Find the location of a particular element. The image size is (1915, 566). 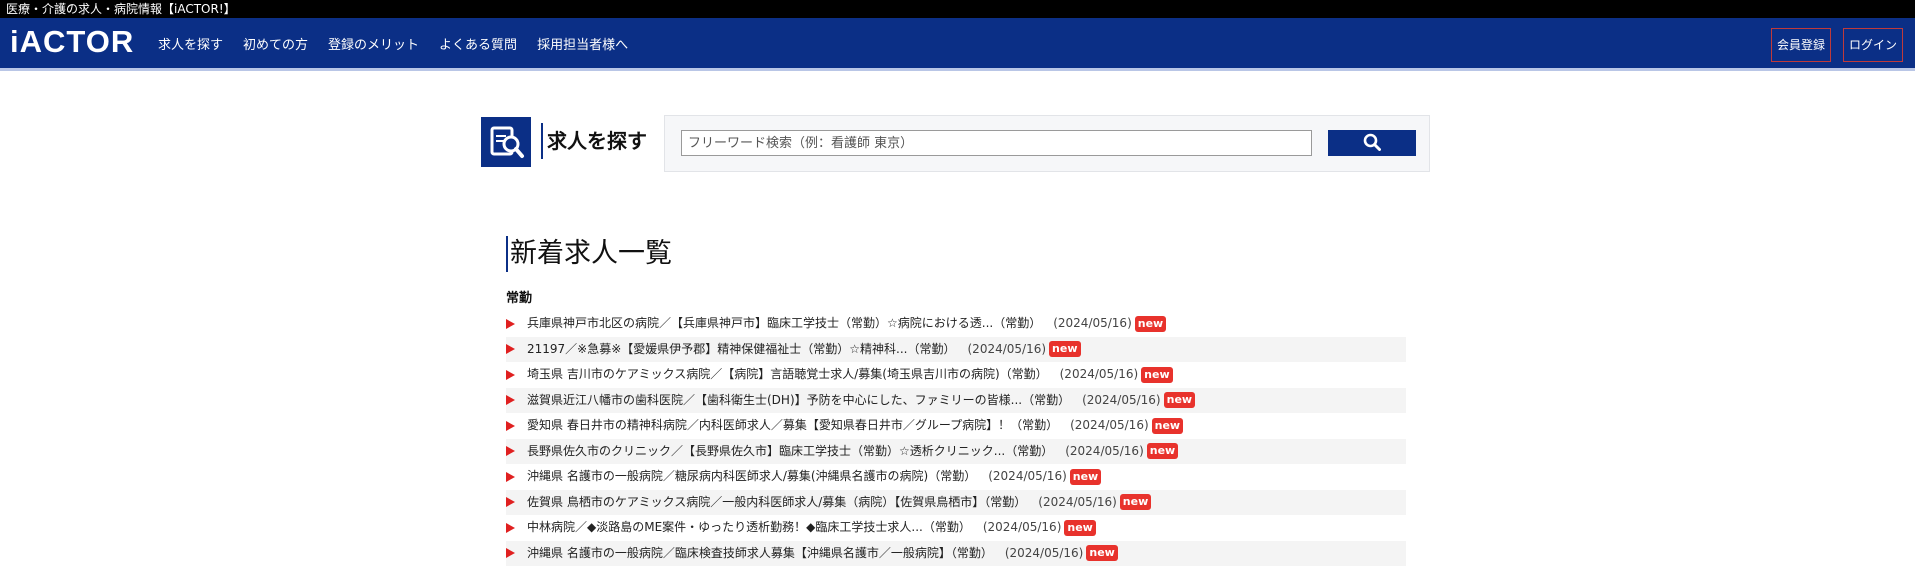

search-document-icon is located at coordinates (506, 142).